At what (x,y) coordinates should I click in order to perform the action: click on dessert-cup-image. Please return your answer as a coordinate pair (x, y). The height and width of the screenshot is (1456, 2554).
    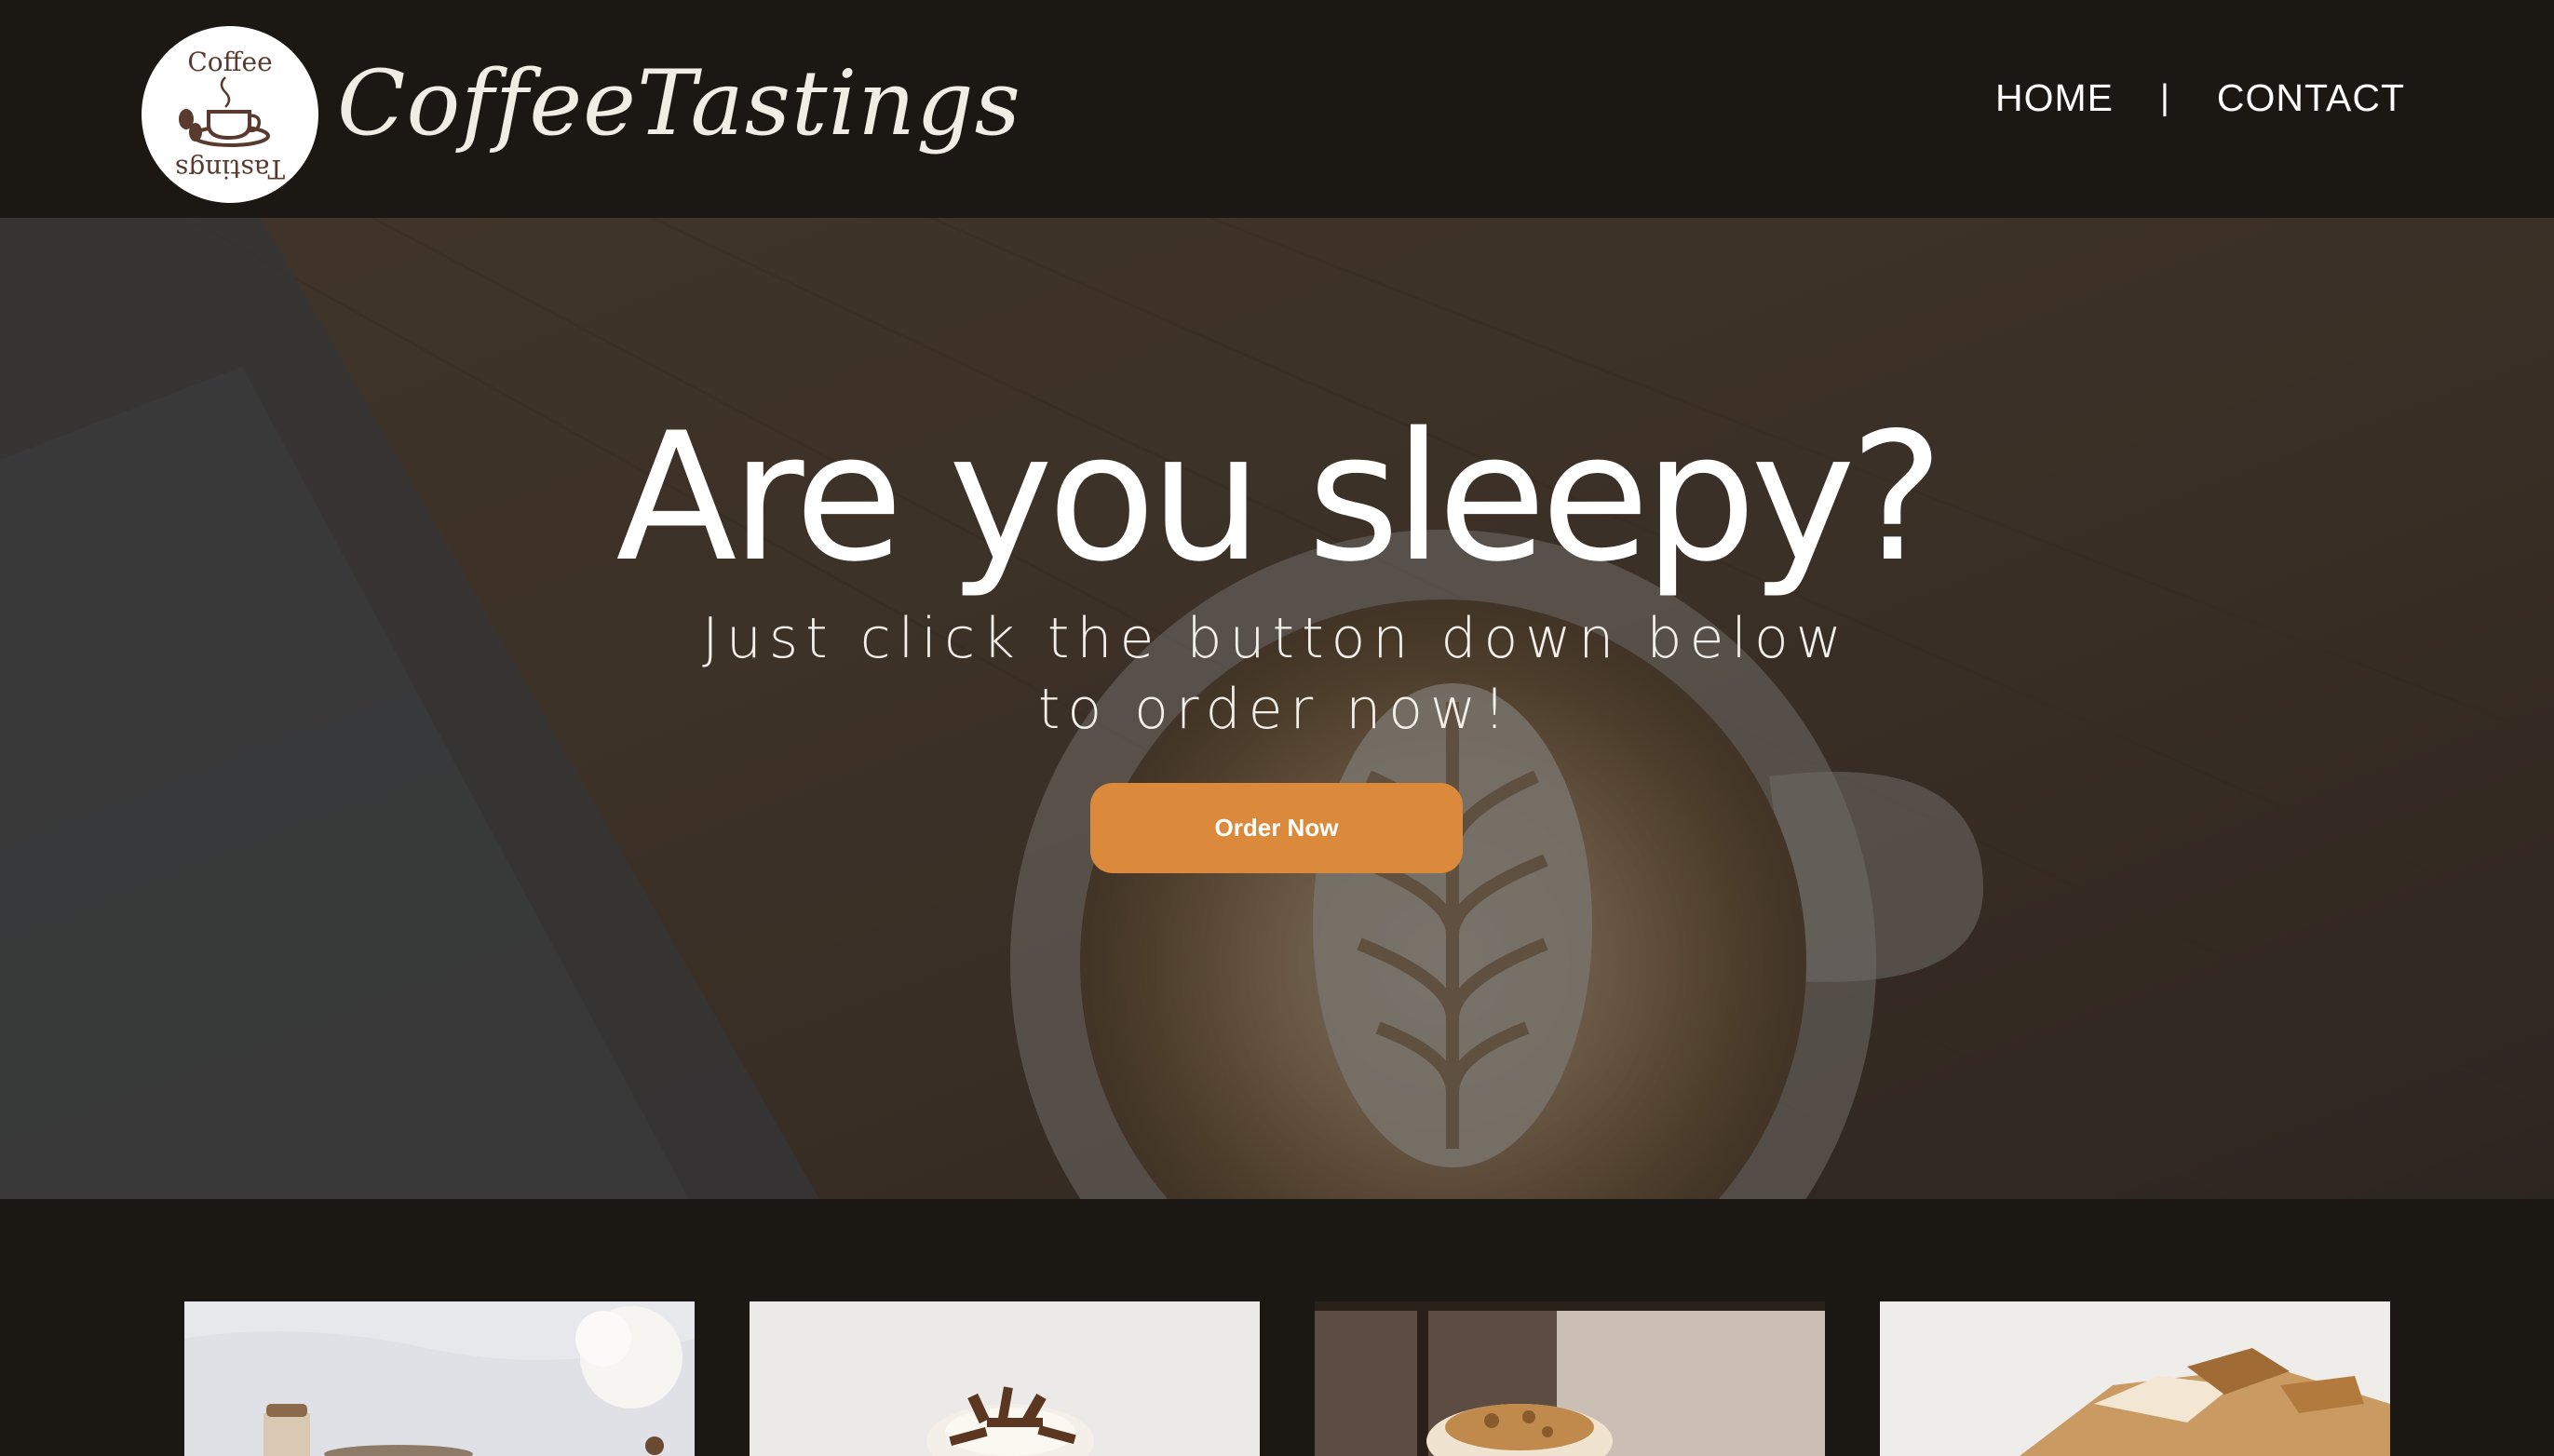
    Looking at the image, I should click on (439, 1378).